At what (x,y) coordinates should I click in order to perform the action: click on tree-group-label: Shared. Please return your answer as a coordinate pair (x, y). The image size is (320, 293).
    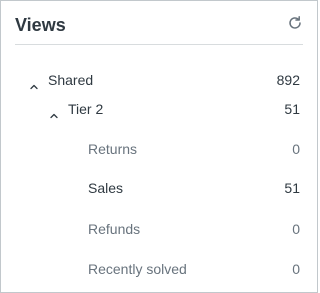
    Looking at the image, I should click on (71, 80).